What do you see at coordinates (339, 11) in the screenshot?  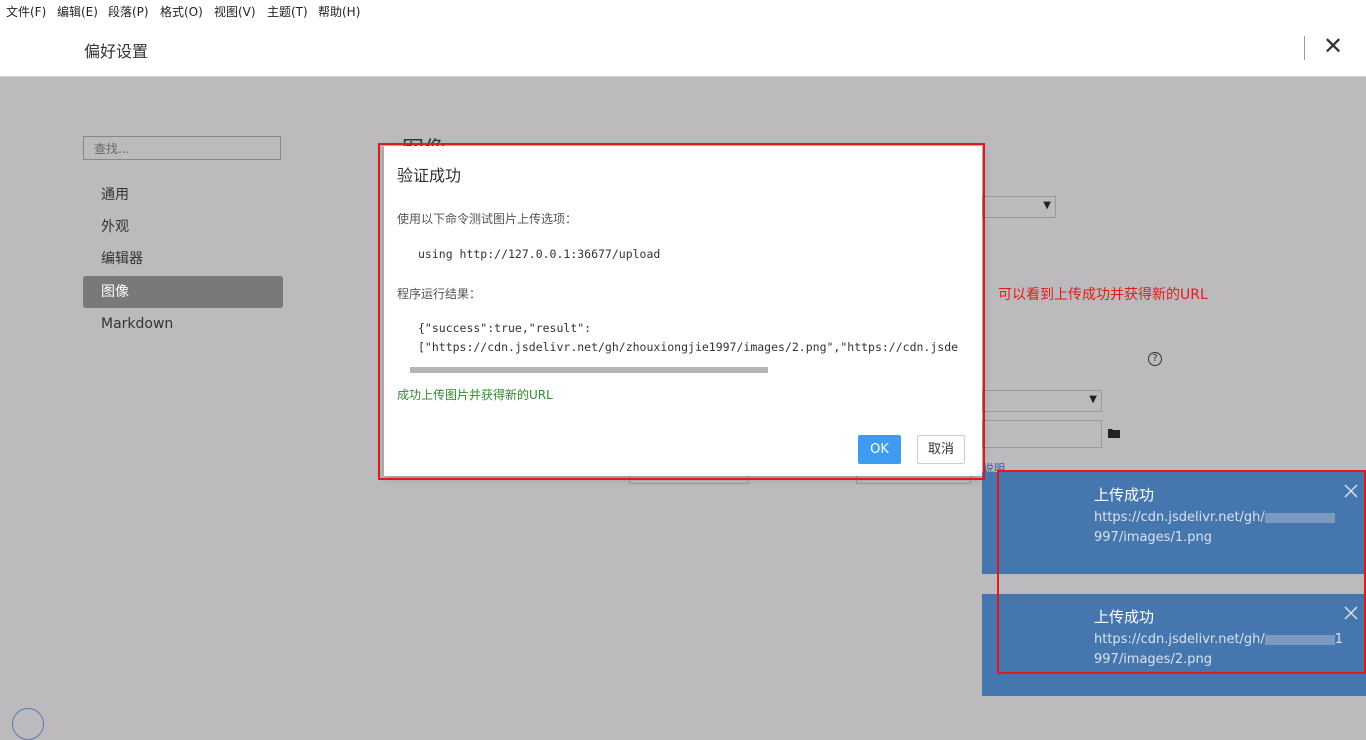 I see `menu-help: 帮助(H)` at bounding box center [339, 11].